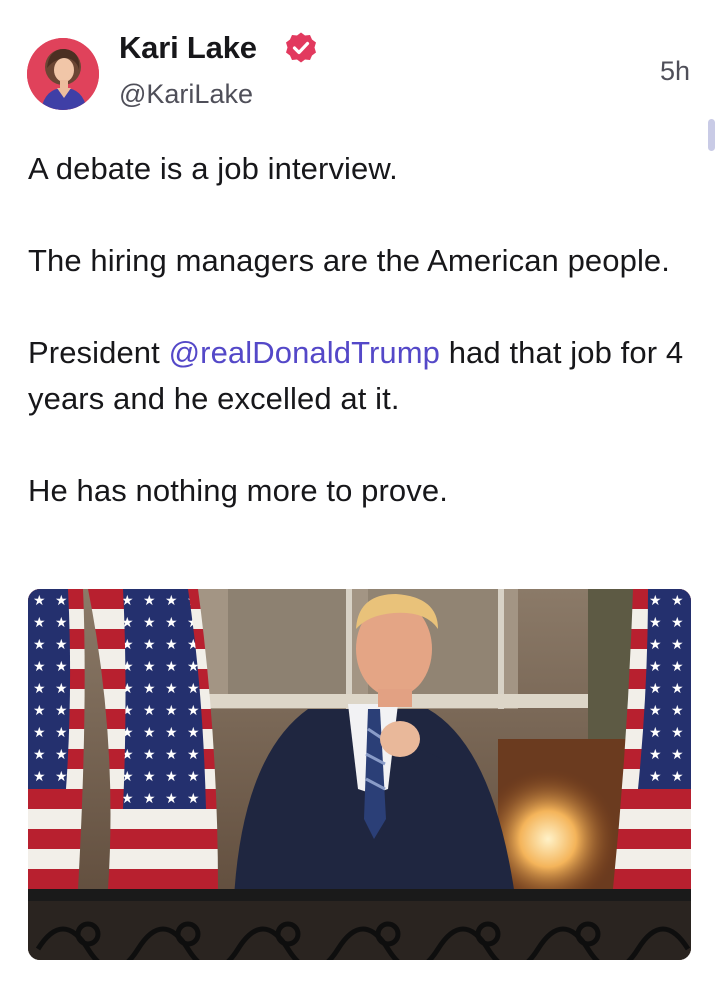  I want to click on author-handle: @KariLake, so click(186, 94).